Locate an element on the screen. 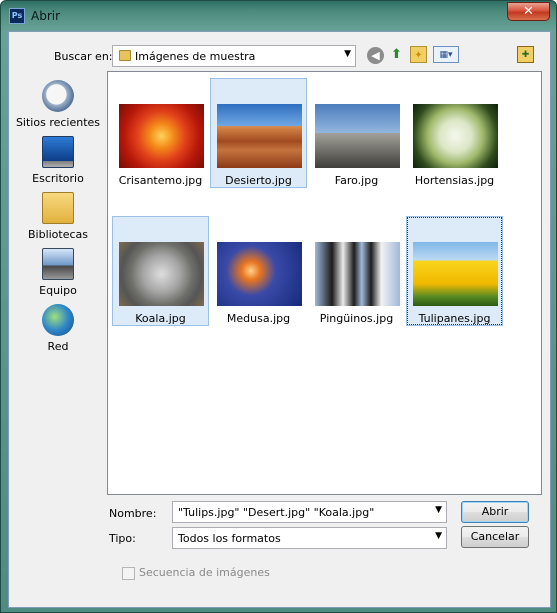  new-folder-icon: ✦ is located at coordinates (418, 54).